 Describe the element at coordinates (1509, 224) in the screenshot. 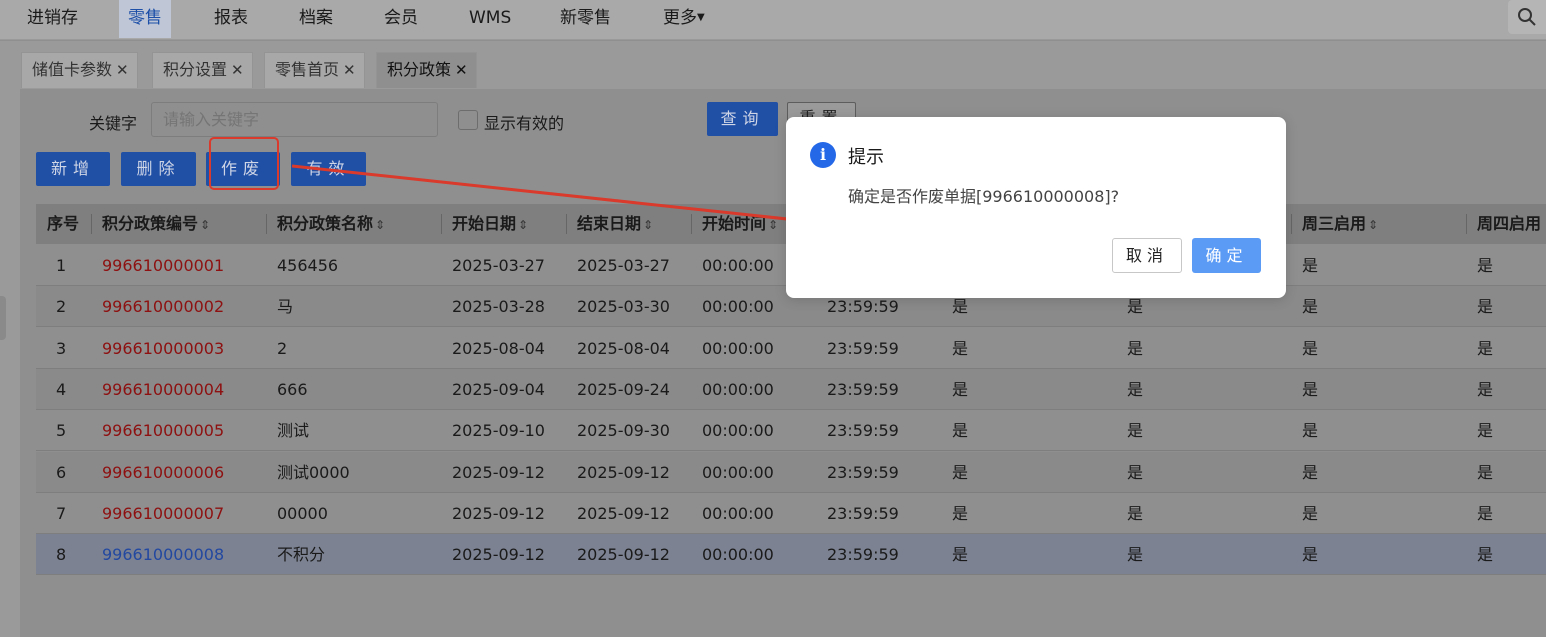

I see `col-header-thu: 周四启用` at that location.